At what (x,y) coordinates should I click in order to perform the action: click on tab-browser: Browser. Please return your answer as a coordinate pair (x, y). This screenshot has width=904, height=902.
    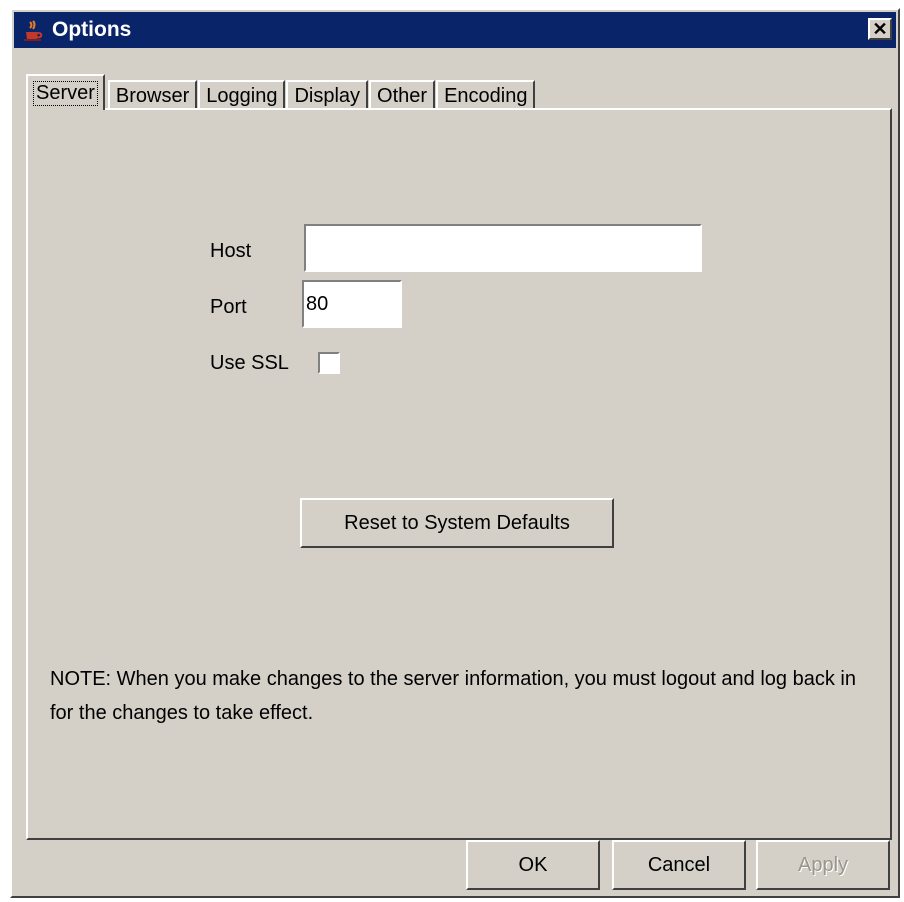
    Looking at the image, I should click on (152, 95).